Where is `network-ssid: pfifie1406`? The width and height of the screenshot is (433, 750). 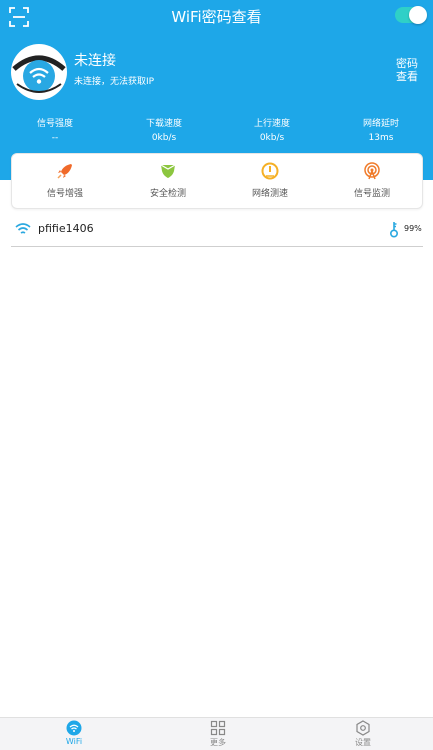
network-ssid: pfifie1406 is located at coordinates (66, 228).